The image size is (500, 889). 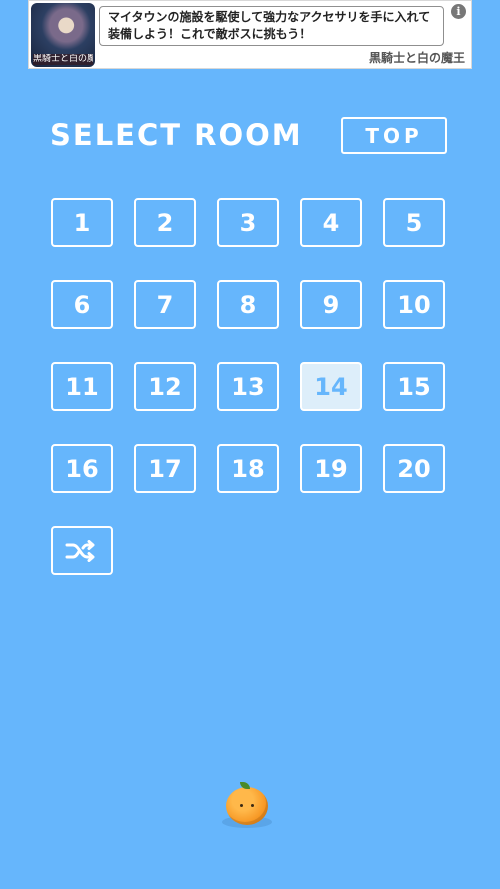 I want to click on room-button-14: 14, so click(x=331, y=386).